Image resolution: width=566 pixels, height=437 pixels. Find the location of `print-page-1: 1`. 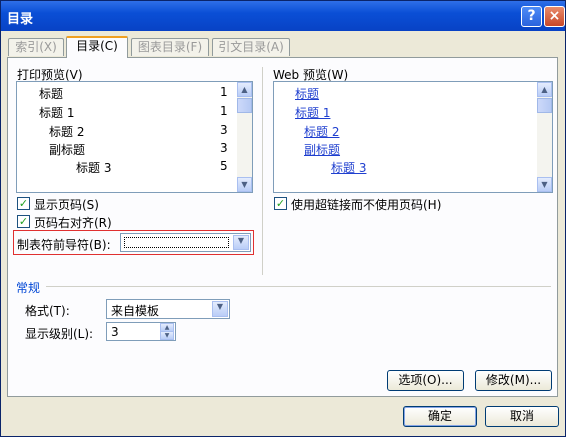

print-page-1: 1 is located at coordinates (224, 92).